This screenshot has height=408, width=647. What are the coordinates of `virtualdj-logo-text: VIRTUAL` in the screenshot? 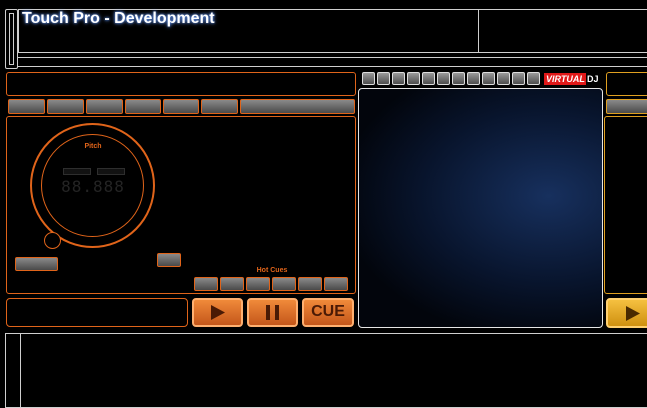 It's located at (565, 79).